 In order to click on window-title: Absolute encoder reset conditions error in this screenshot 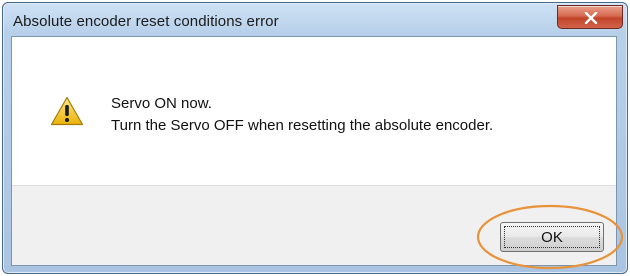, I will do `click(146, 21)`.